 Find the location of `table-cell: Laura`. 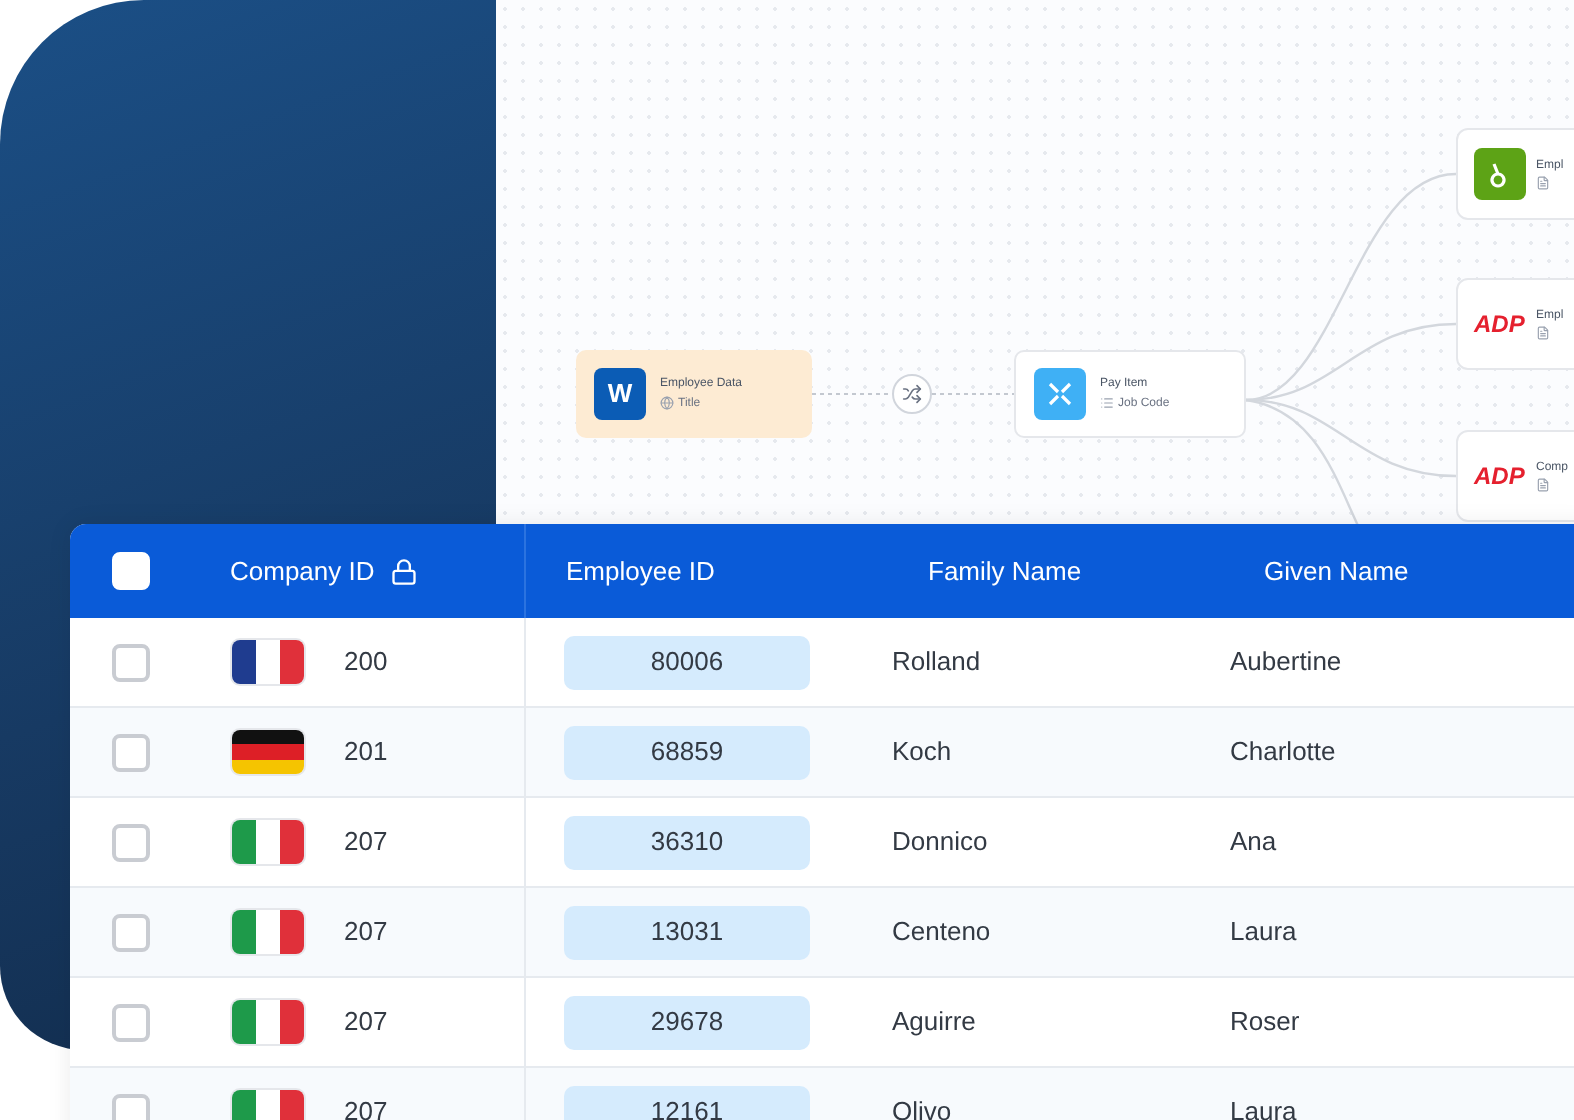

table-cell: Laura is located at coordinates (1263, 931).